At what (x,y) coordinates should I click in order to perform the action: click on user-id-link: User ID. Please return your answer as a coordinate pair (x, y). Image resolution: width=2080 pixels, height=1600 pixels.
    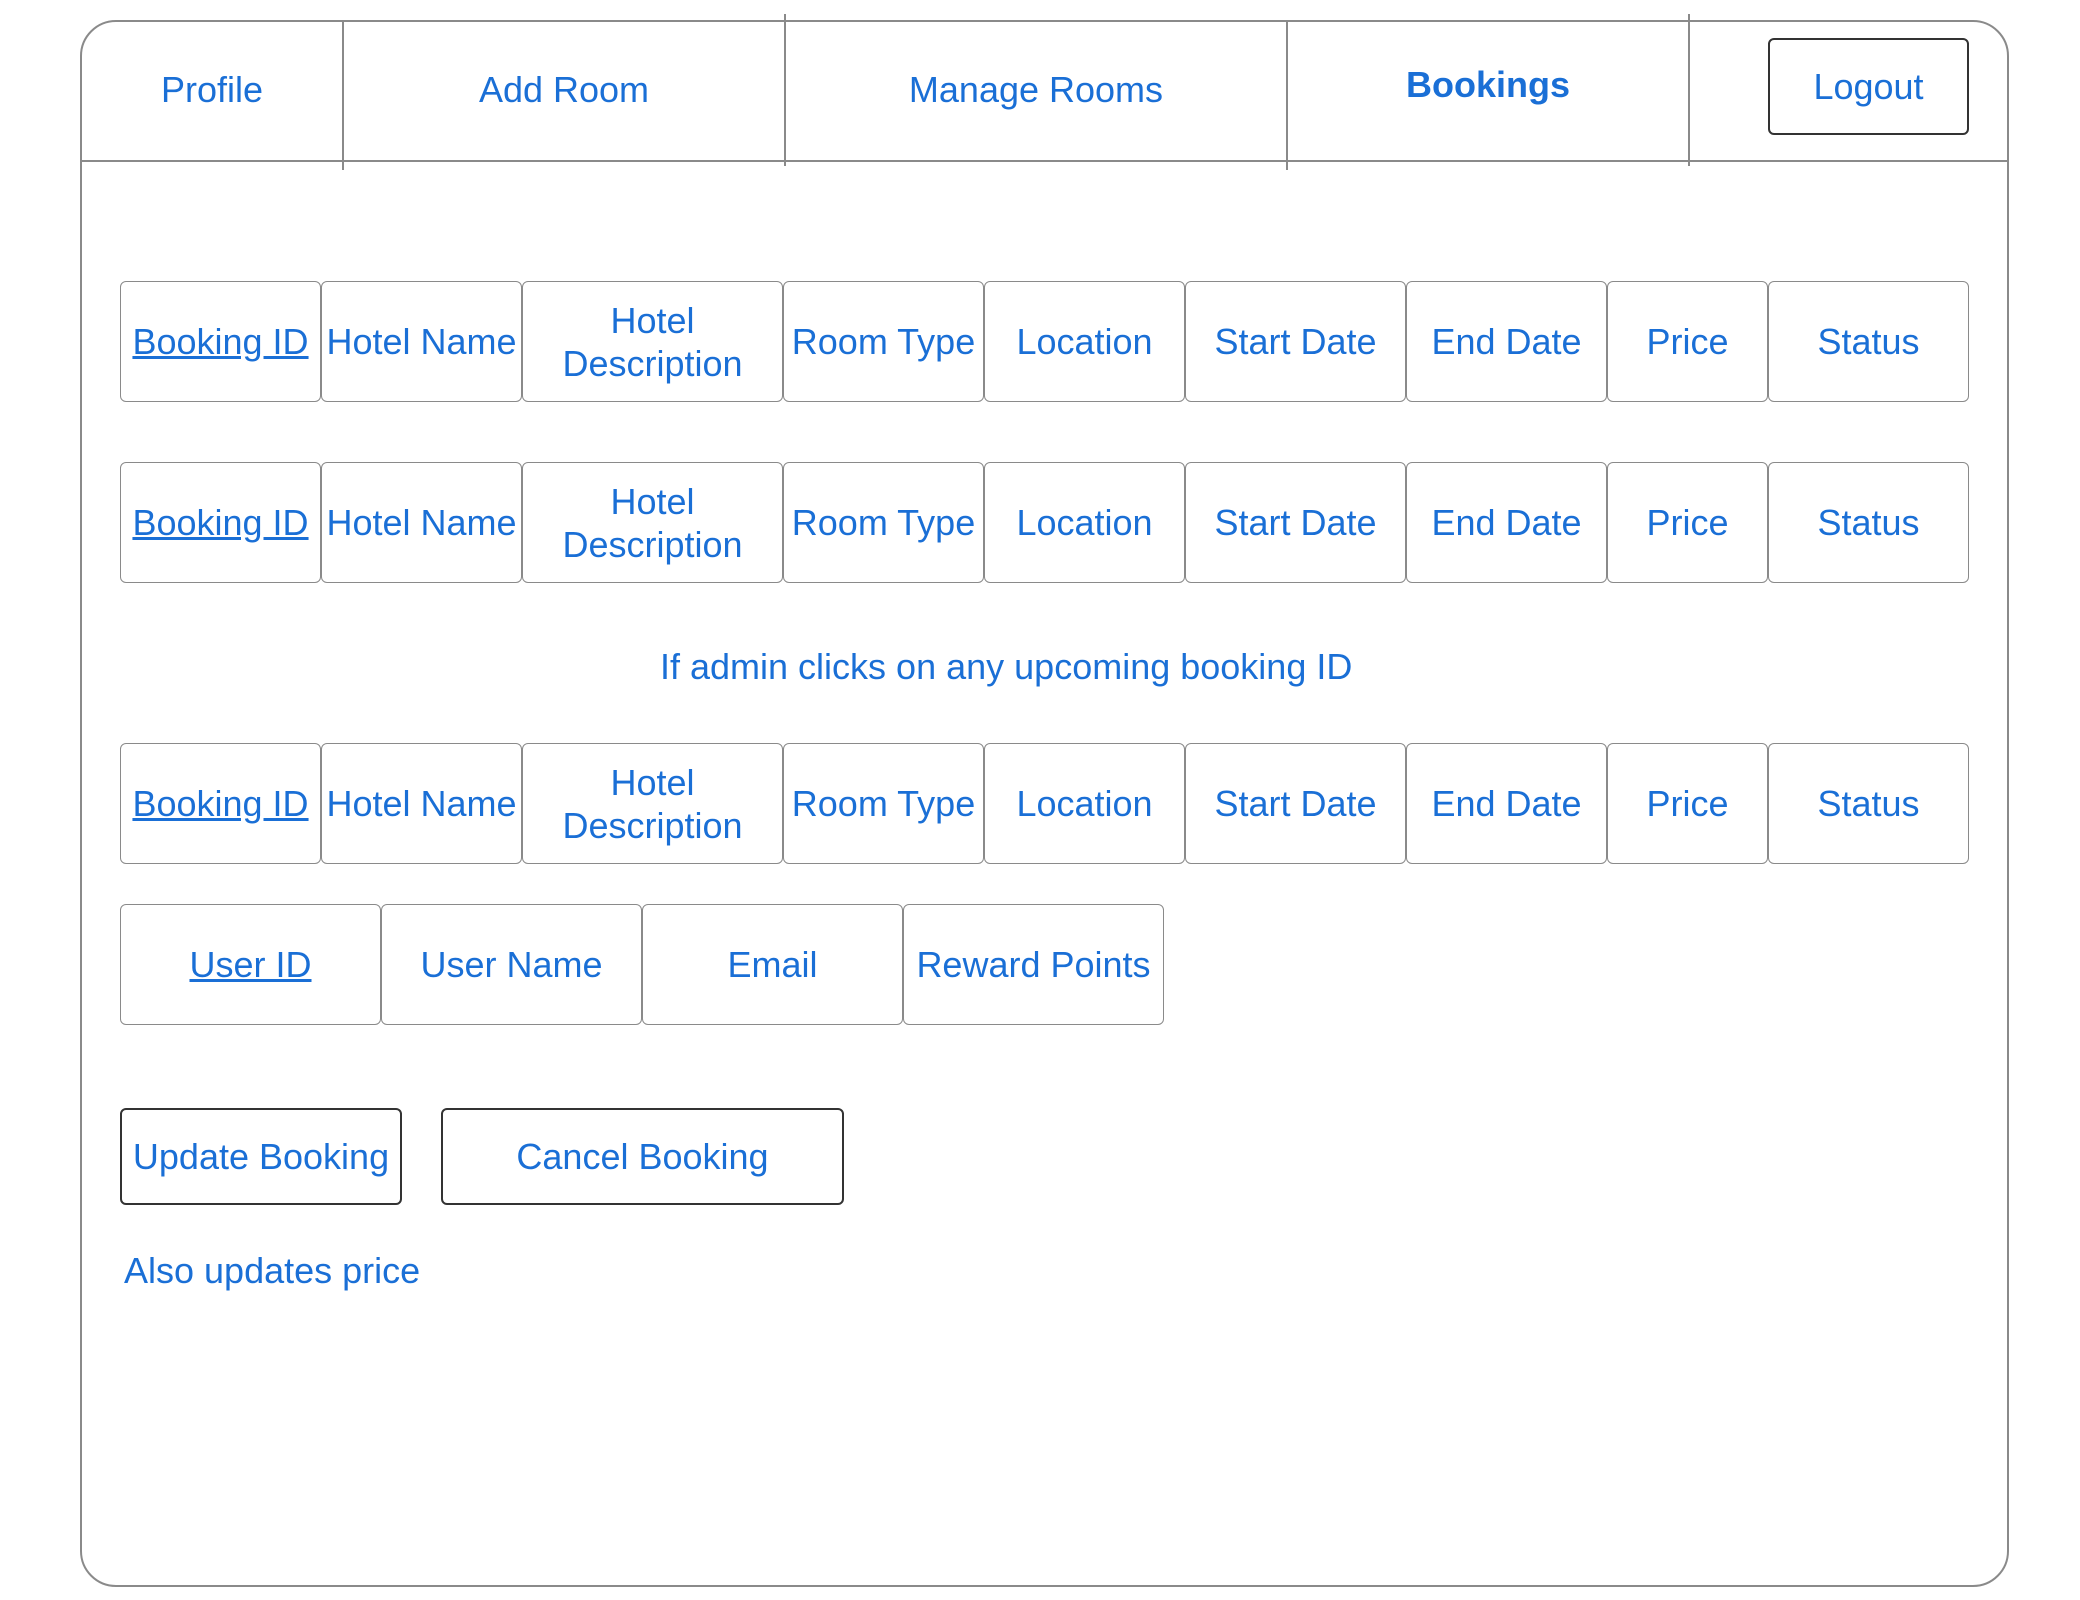
    Looking at the image, I should click on (250, 964).